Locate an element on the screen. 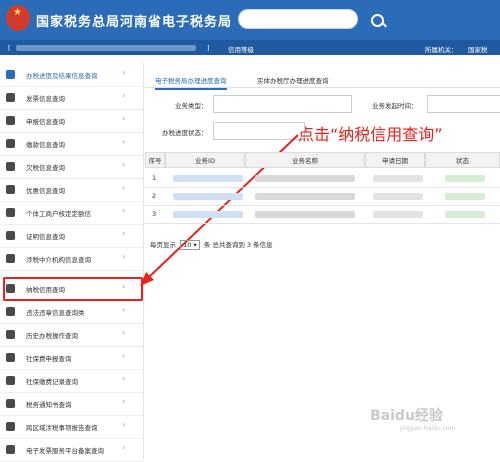  page-size-value: 10 is located at coordinates (187, 245).